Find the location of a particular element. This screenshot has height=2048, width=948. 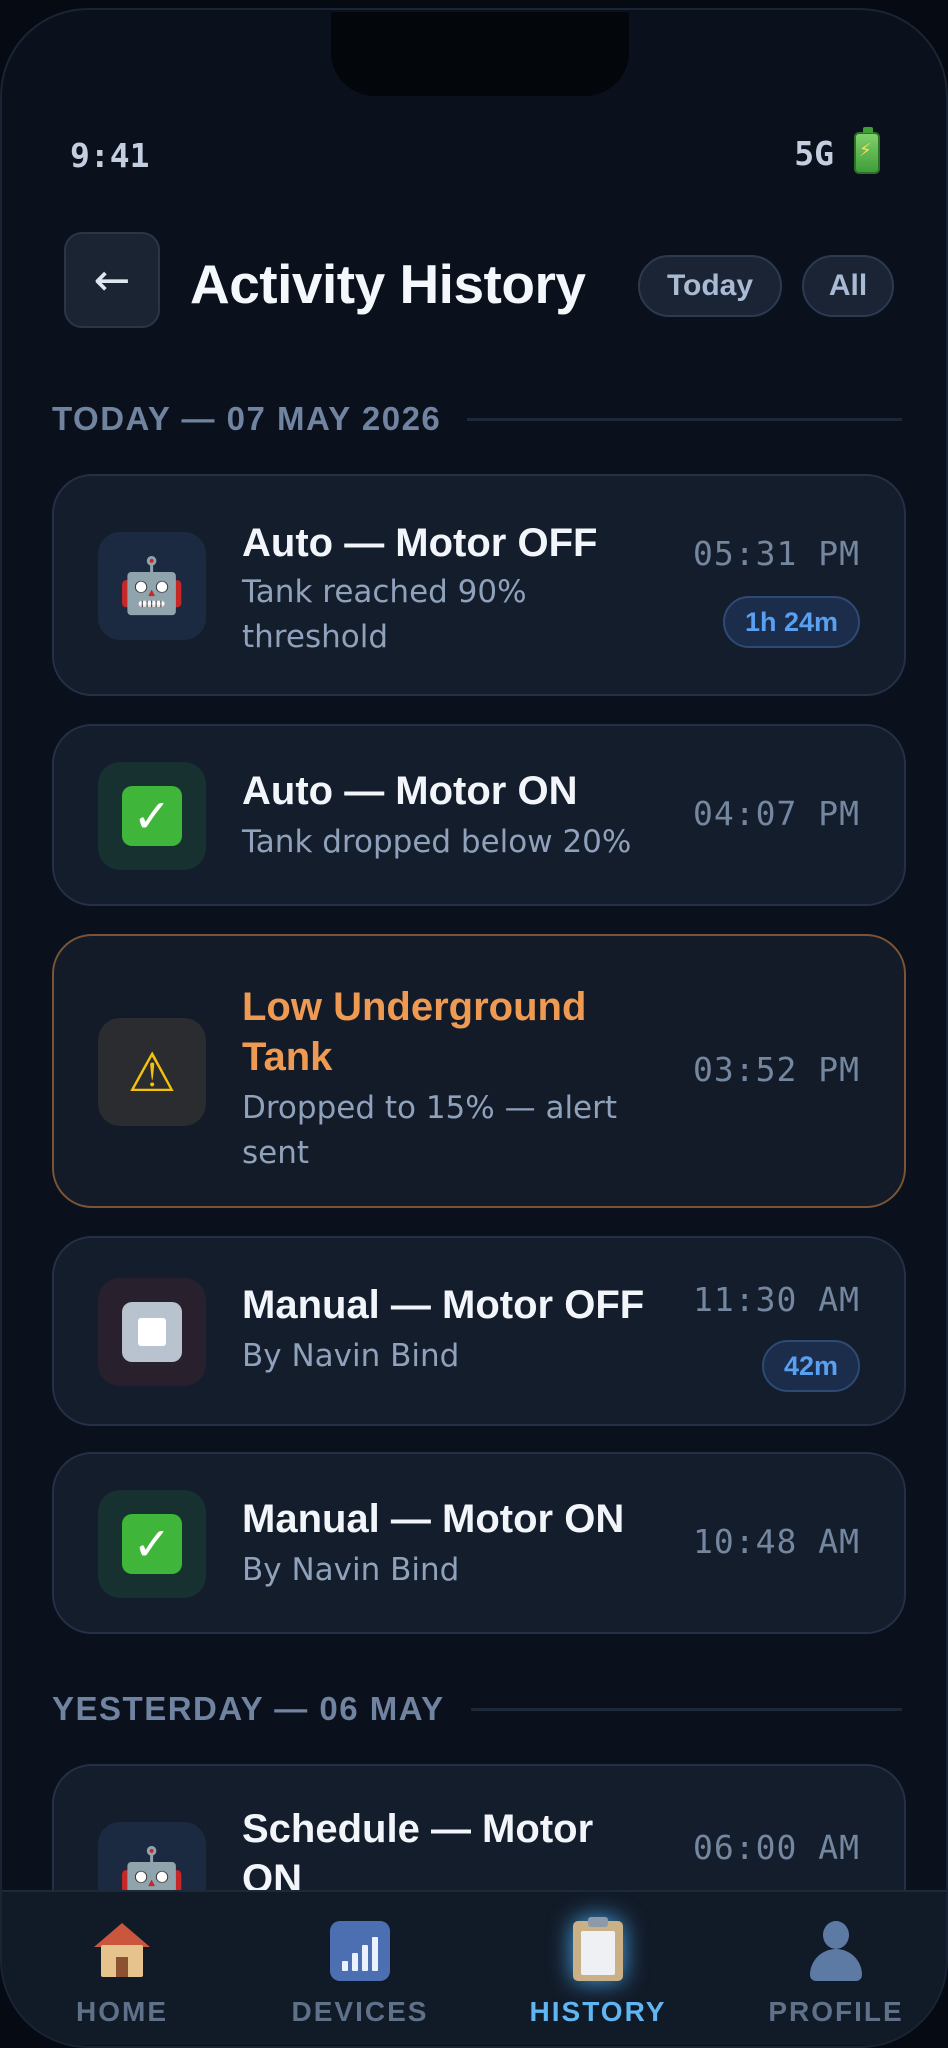

event-time: 11:30 AM is located at coordinates (776, 1299).